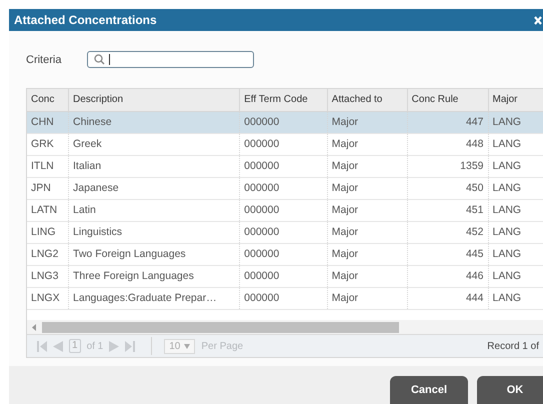 This screenshot has height=404, width=543. What do you see at coordinates (130, 346) in the screenshot?
I see `last-page-icon` at bounding box center [130, 346].